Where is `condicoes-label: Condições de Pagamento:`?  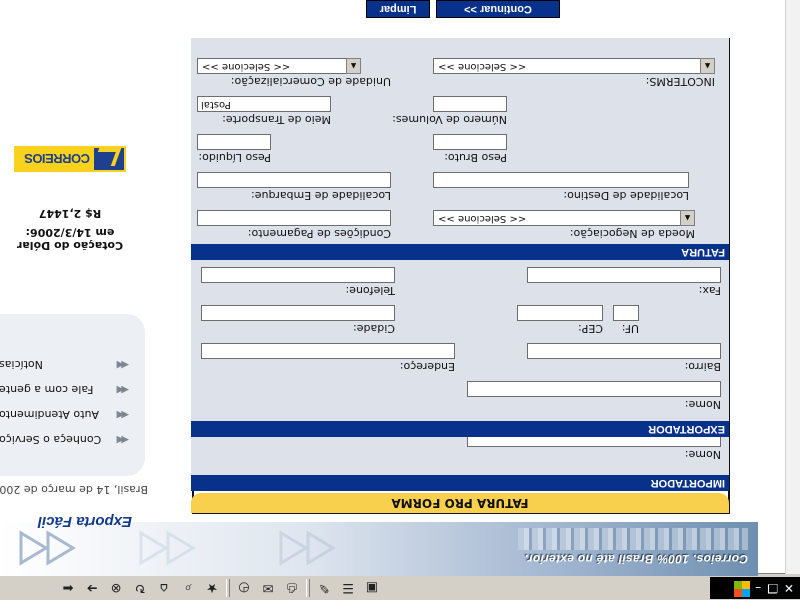 condicoes-label: Condições de Pagamento: is located at coordinates (319, 233).